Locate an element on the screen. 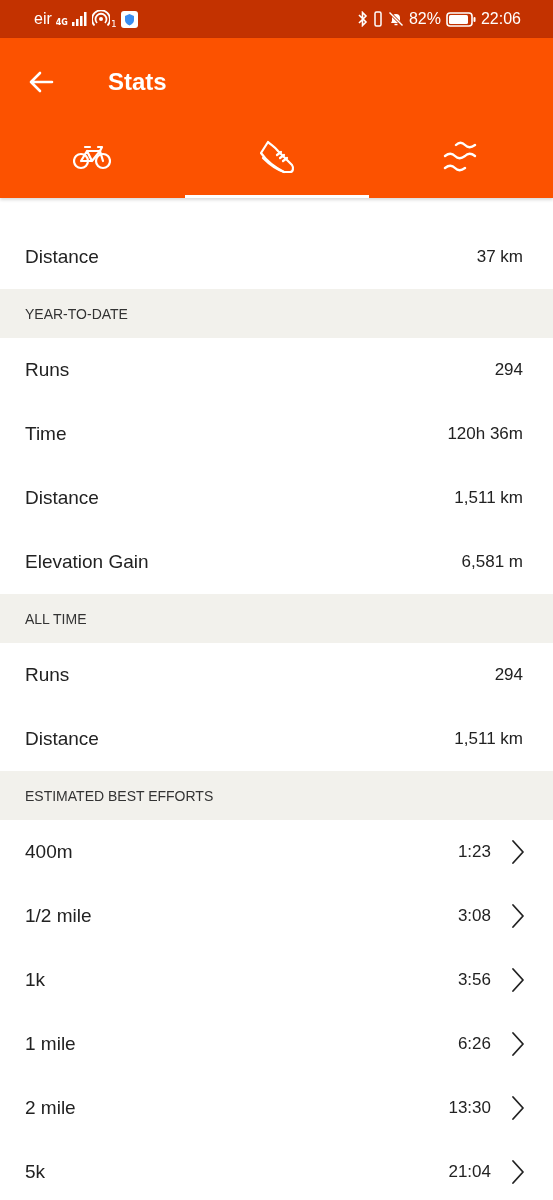  section-header: ESTIMATED BEST EFFORTS is located at coordinates (276, 795).